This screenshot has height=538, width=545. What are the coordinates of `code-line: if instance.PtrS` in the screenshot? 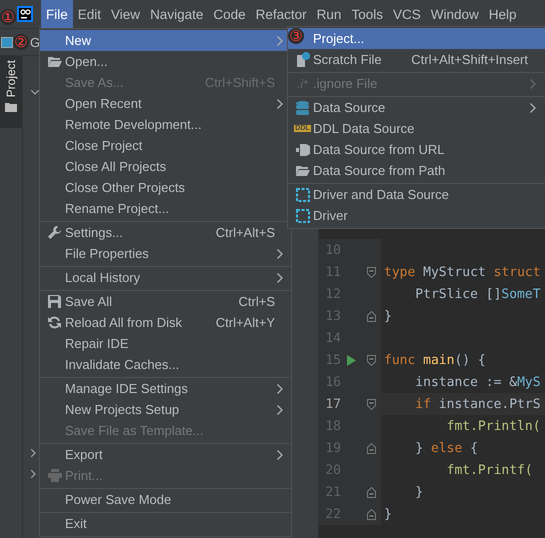 It's located at (477, 404).